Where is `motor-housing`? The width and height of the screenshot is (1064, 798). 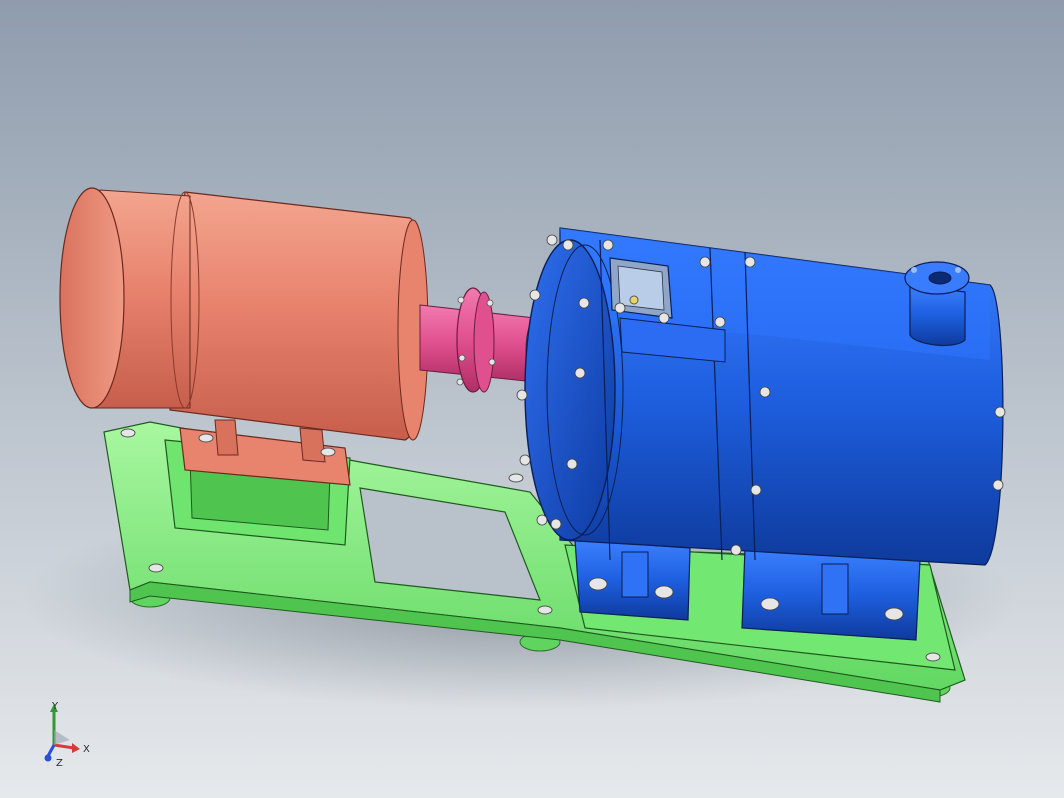 motor-housing is located at coordinates (298, 316).